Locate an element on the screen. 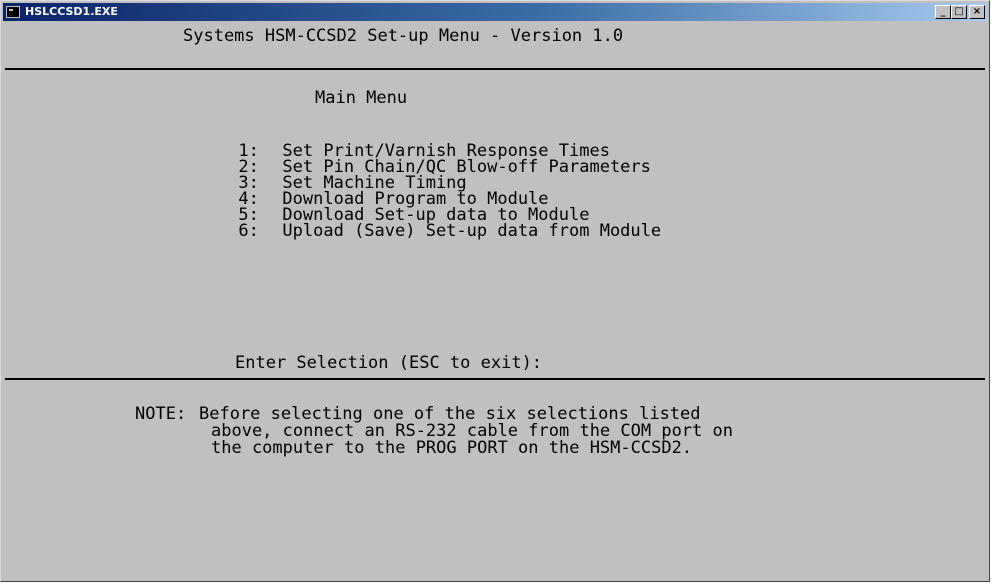 The width and height of the screenshot is (992, 584). window-controls: _ □ × is located at coordinates (960, 12).